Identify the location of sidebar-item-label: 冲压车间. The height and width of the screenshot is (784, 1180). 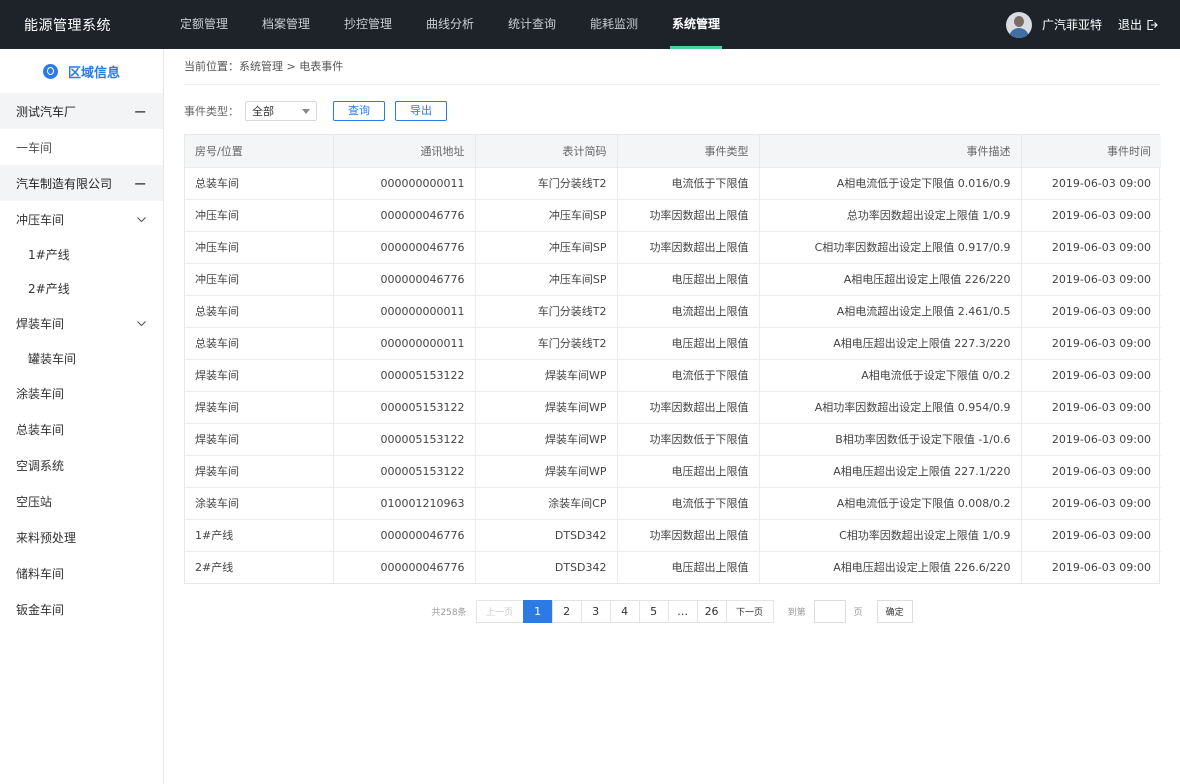
(40, 219).